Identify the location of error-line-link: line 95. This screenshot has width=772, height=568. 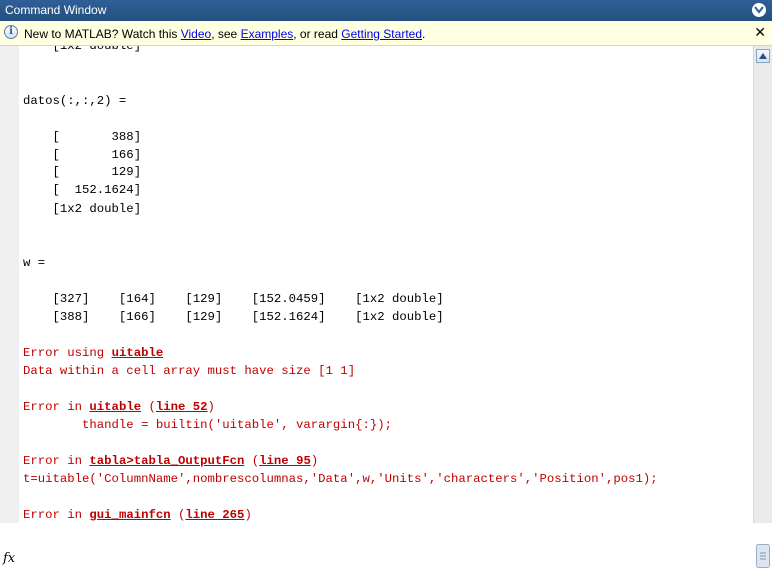
(285, 461).